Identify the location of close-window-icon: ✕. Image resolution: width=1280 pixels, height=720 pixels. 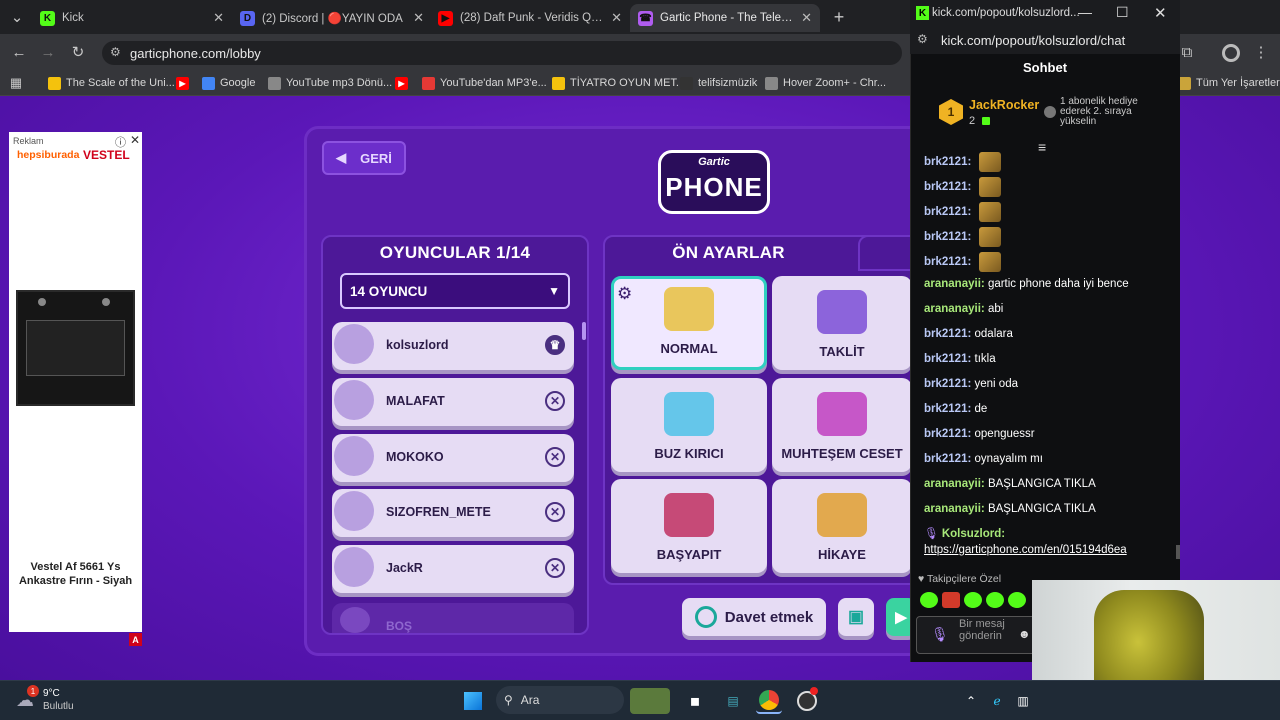
(1160, 13).